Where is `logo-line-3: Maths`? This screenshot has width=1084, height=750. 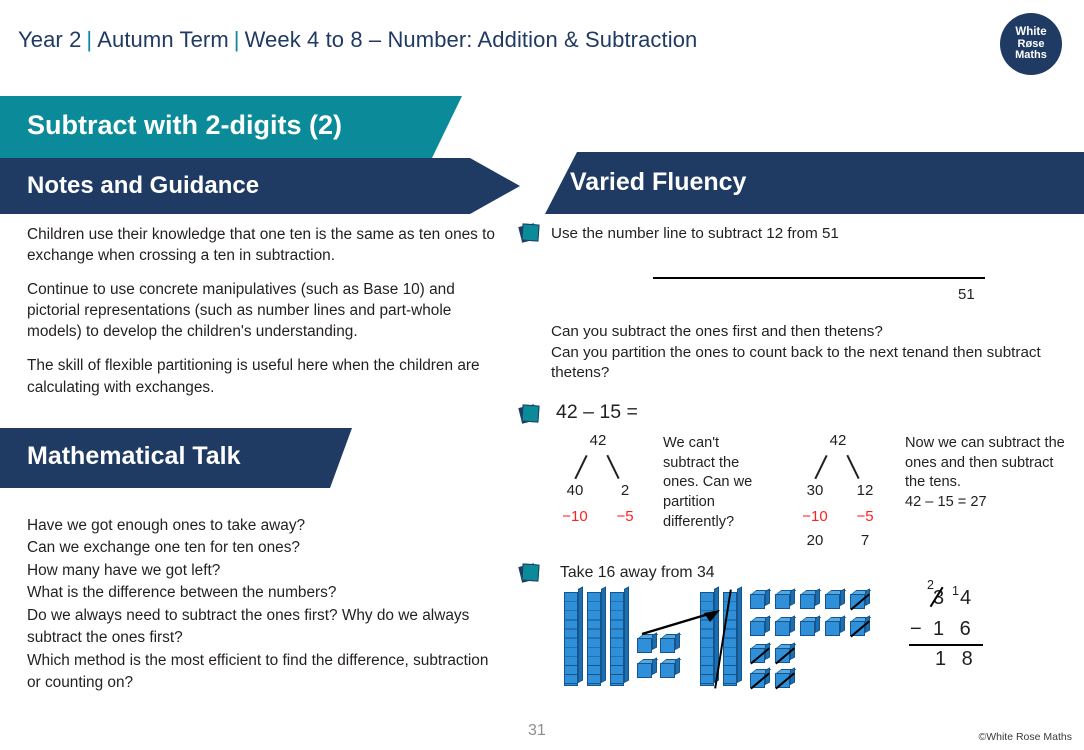
logo-line-3: Maths is located at coordinates (1031, 54).